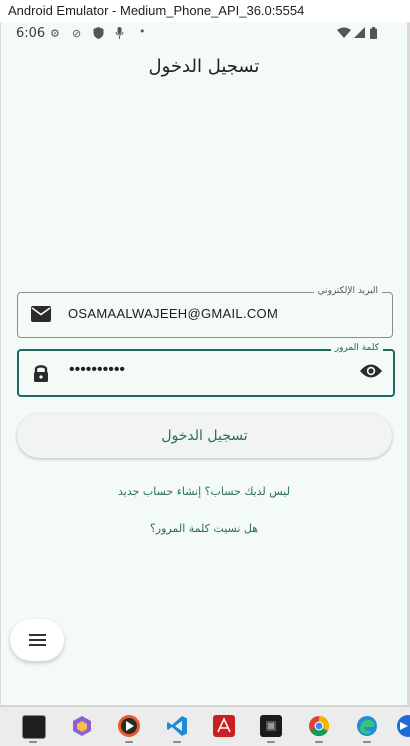 The width and height of the screenshot is (410, 746). What do you see at coordinates (37, 640) in the screenshot?
I see `menu-fab-button` at bounding box center [37, 640].